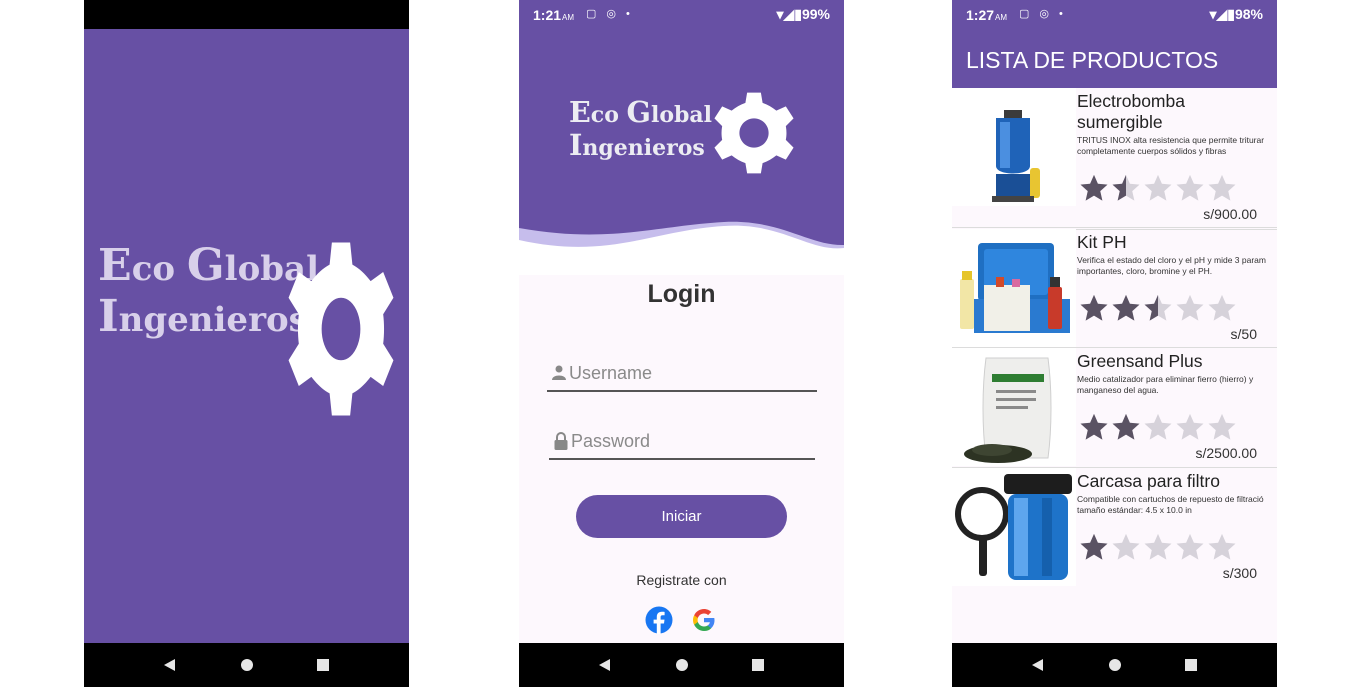 The width and height of the screenshot is (1365, 687). I want to click on product-price: s/300, so click(1239, 573).